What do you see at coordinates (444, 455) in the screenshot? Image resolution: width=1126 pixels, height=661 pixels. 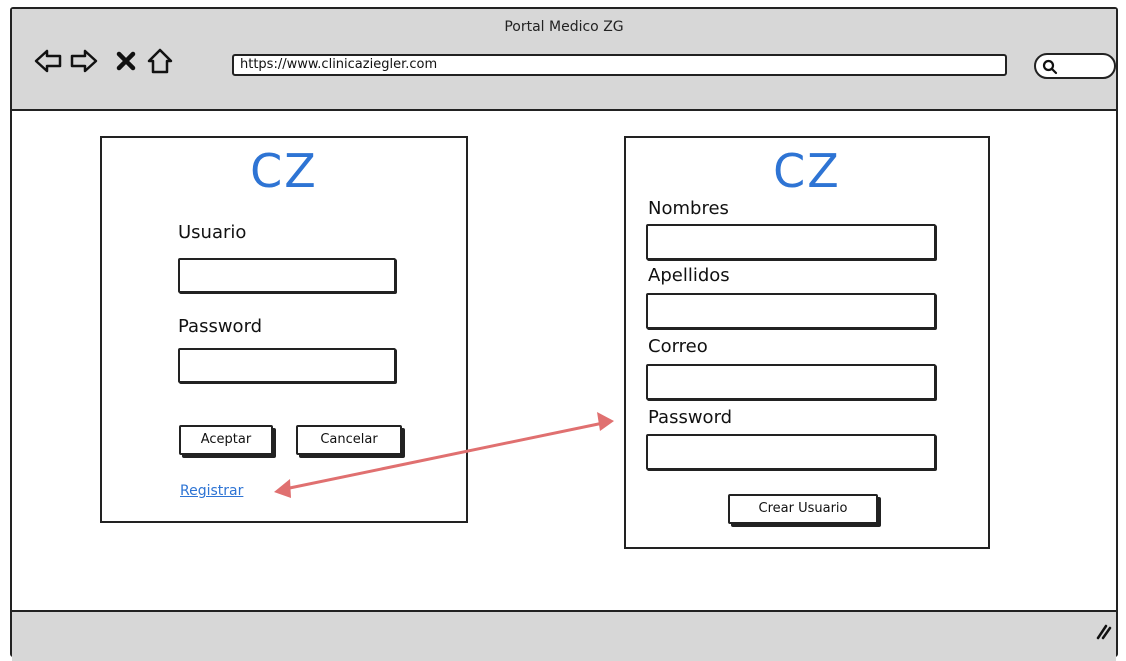 I see `register-flow-arrow` at bounding box center [444, 455].